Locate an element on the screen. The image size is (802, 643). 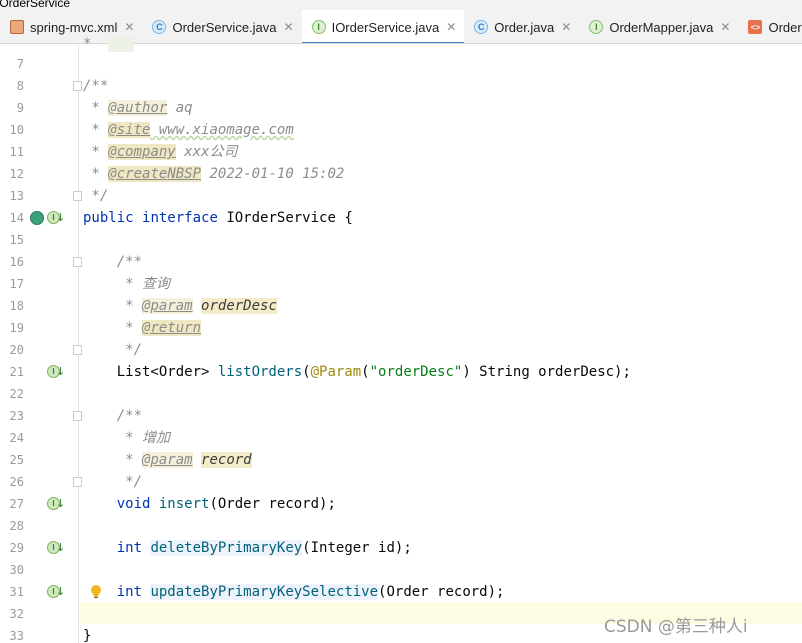
code-text: * @param record is located at coordinates (167, 460).